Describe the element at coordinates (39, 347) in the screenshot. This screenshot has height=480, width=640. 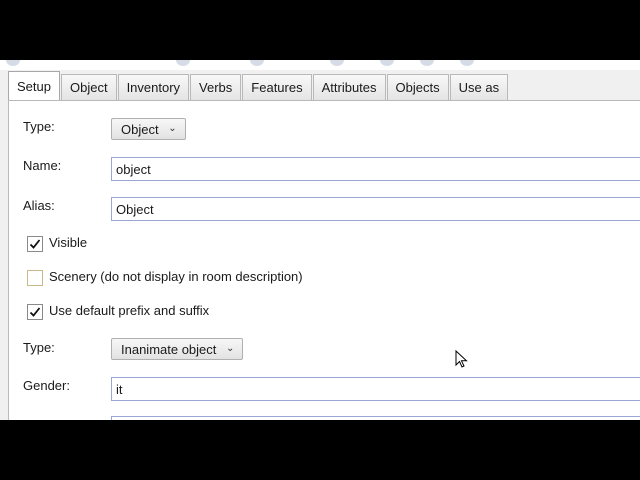
I see `type2-label: Type:` at that location.